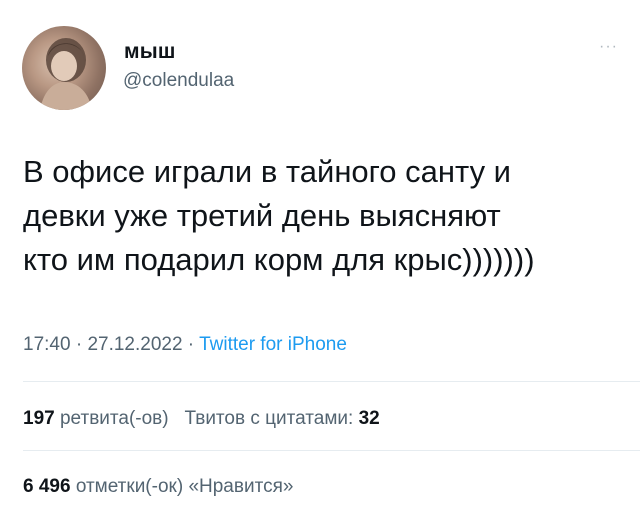  I want to click on quotes-count: 32, so click(369, 418).